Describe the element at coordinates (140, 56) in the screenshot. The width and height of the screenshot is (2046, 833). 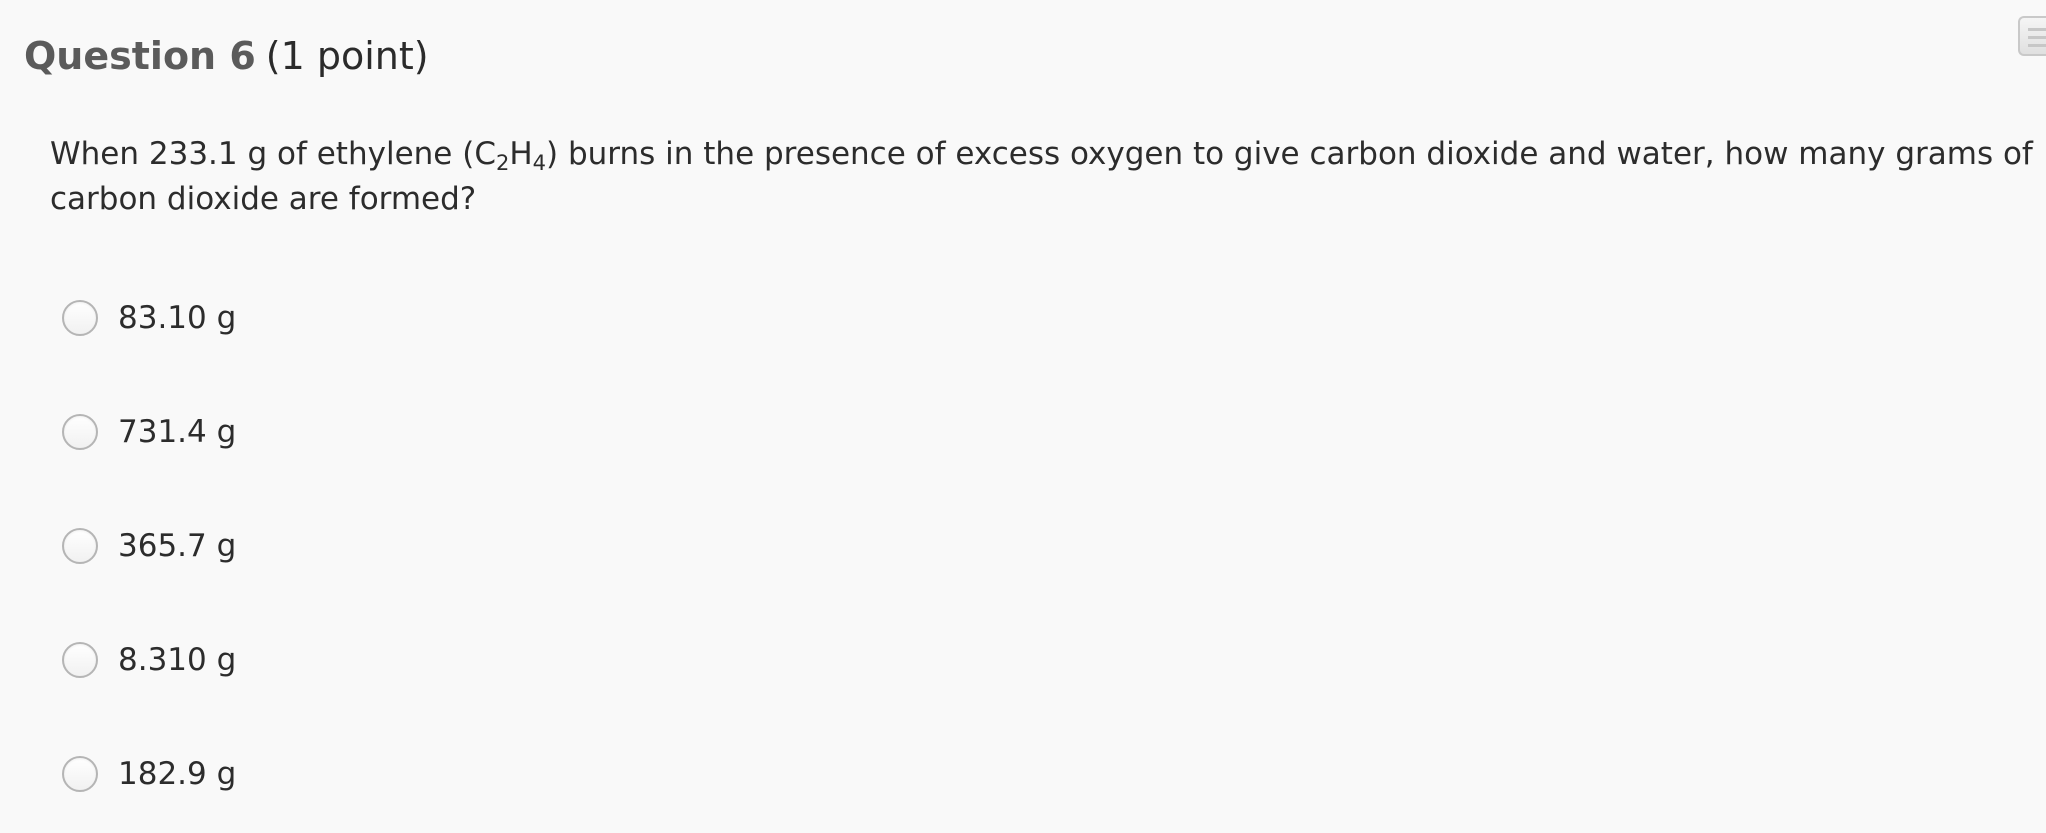
I see `question-number: Question 6` at that location.